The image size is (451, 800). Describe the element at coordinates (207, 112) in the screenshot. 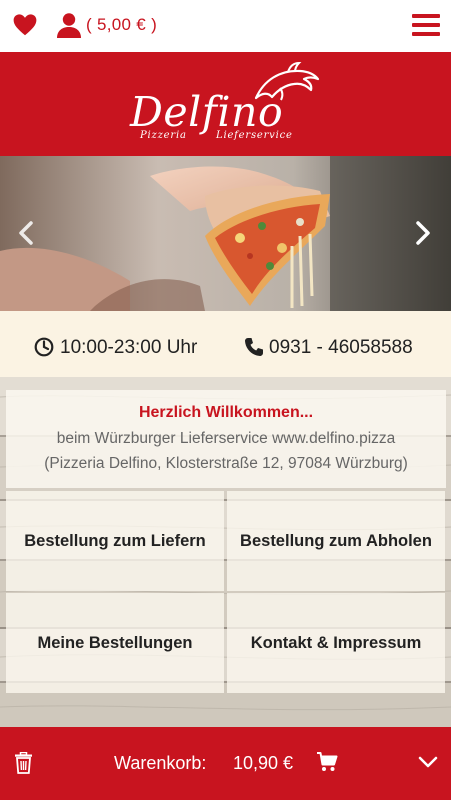

I see `brand-name: Delfino` at that location.